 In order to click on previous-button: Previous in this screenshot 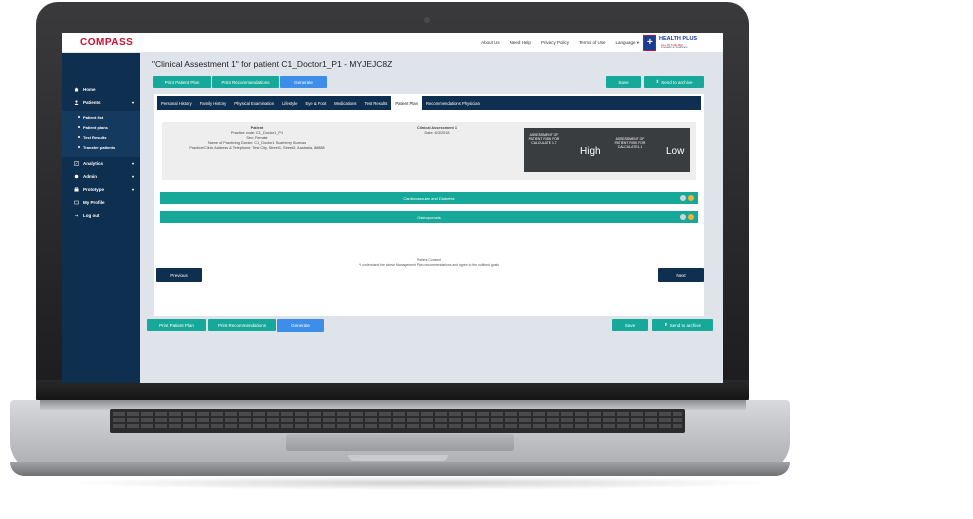, I will do `click(179, 275)`.